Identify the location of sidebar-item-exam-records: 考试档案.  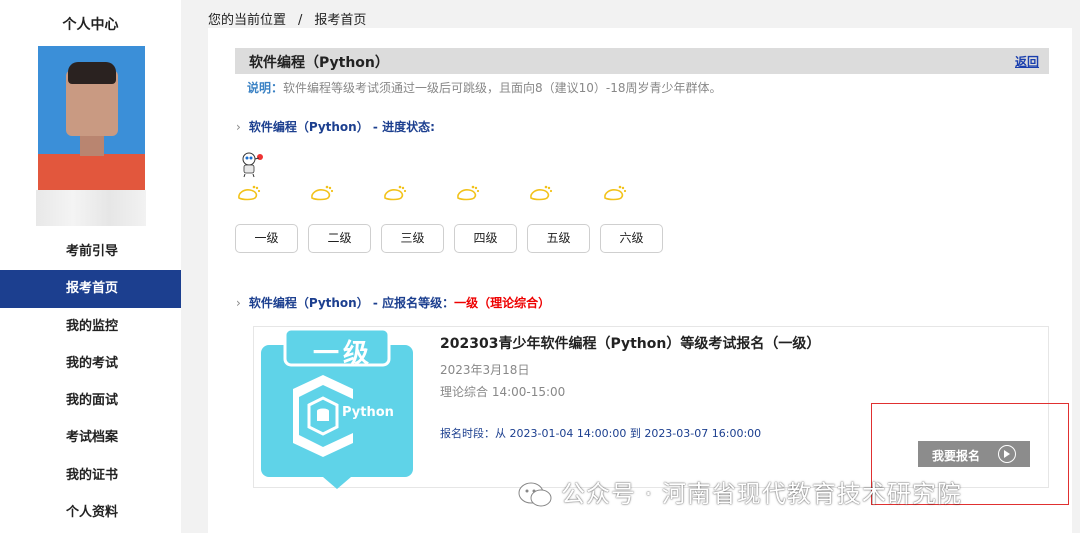
(90, 437).